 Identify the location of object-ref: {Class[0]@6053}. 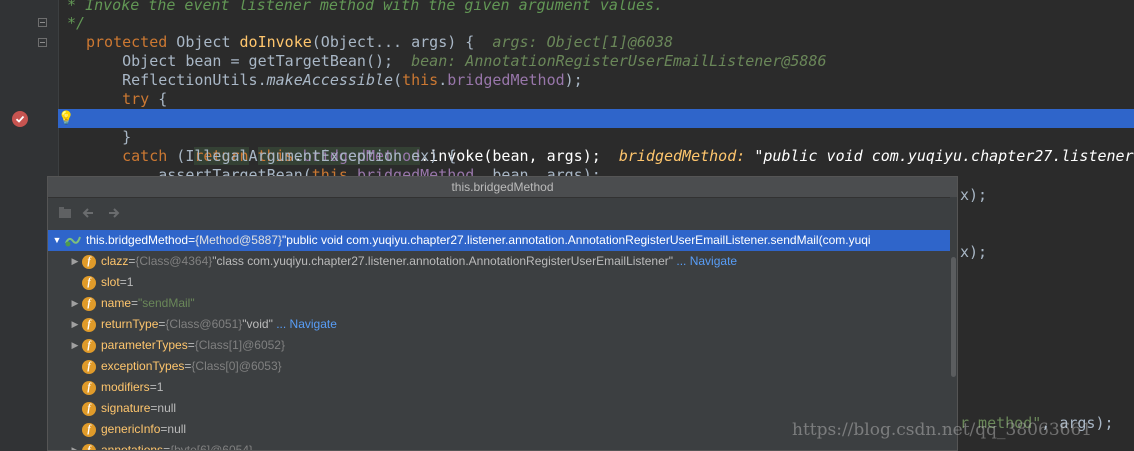
(236, 366).